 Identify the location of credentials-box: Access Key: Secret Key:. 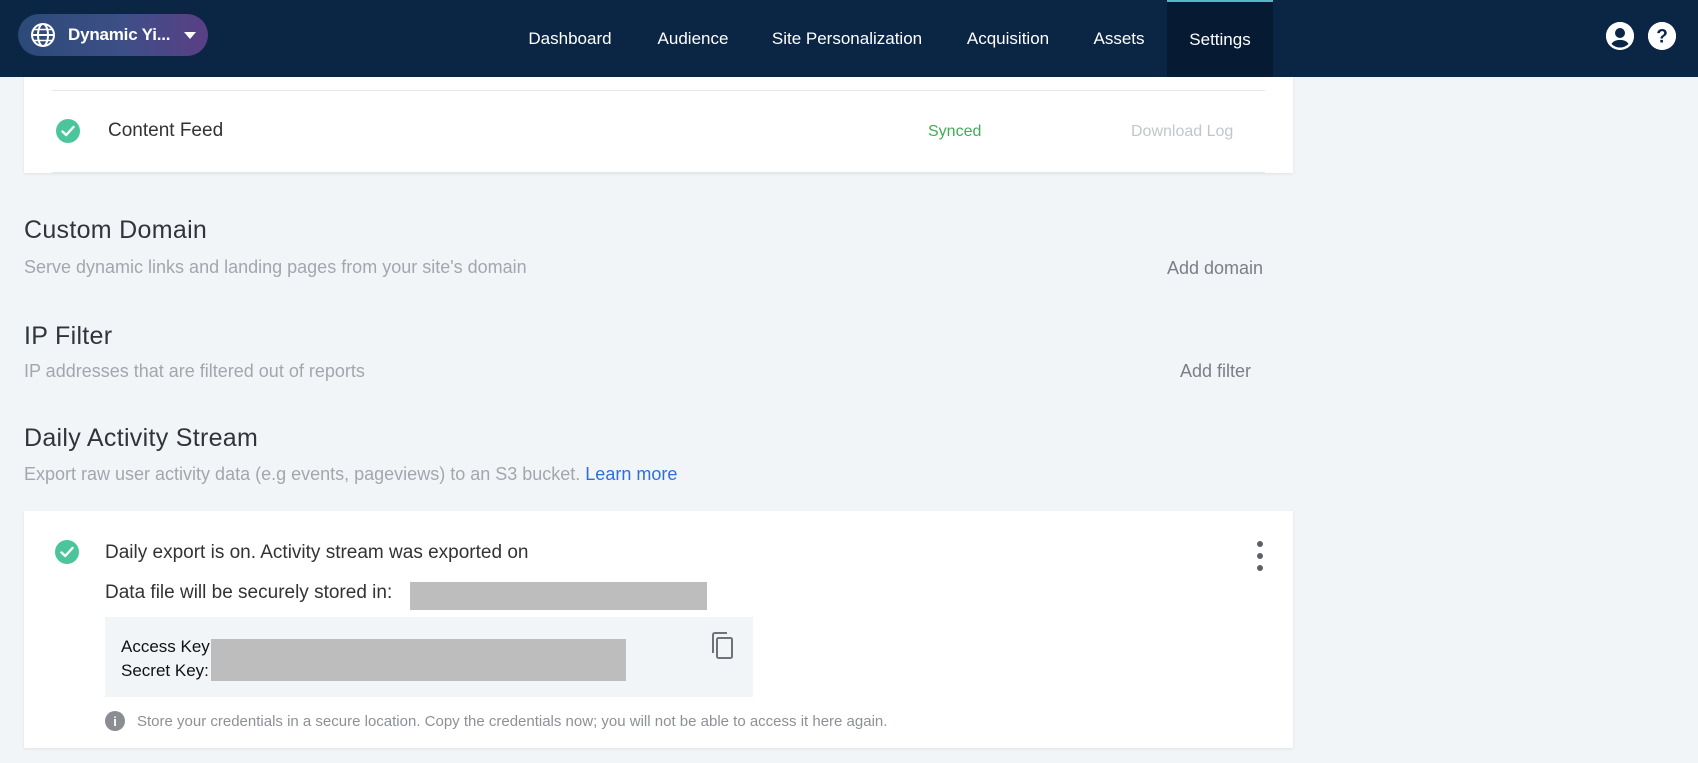
(429, 657).